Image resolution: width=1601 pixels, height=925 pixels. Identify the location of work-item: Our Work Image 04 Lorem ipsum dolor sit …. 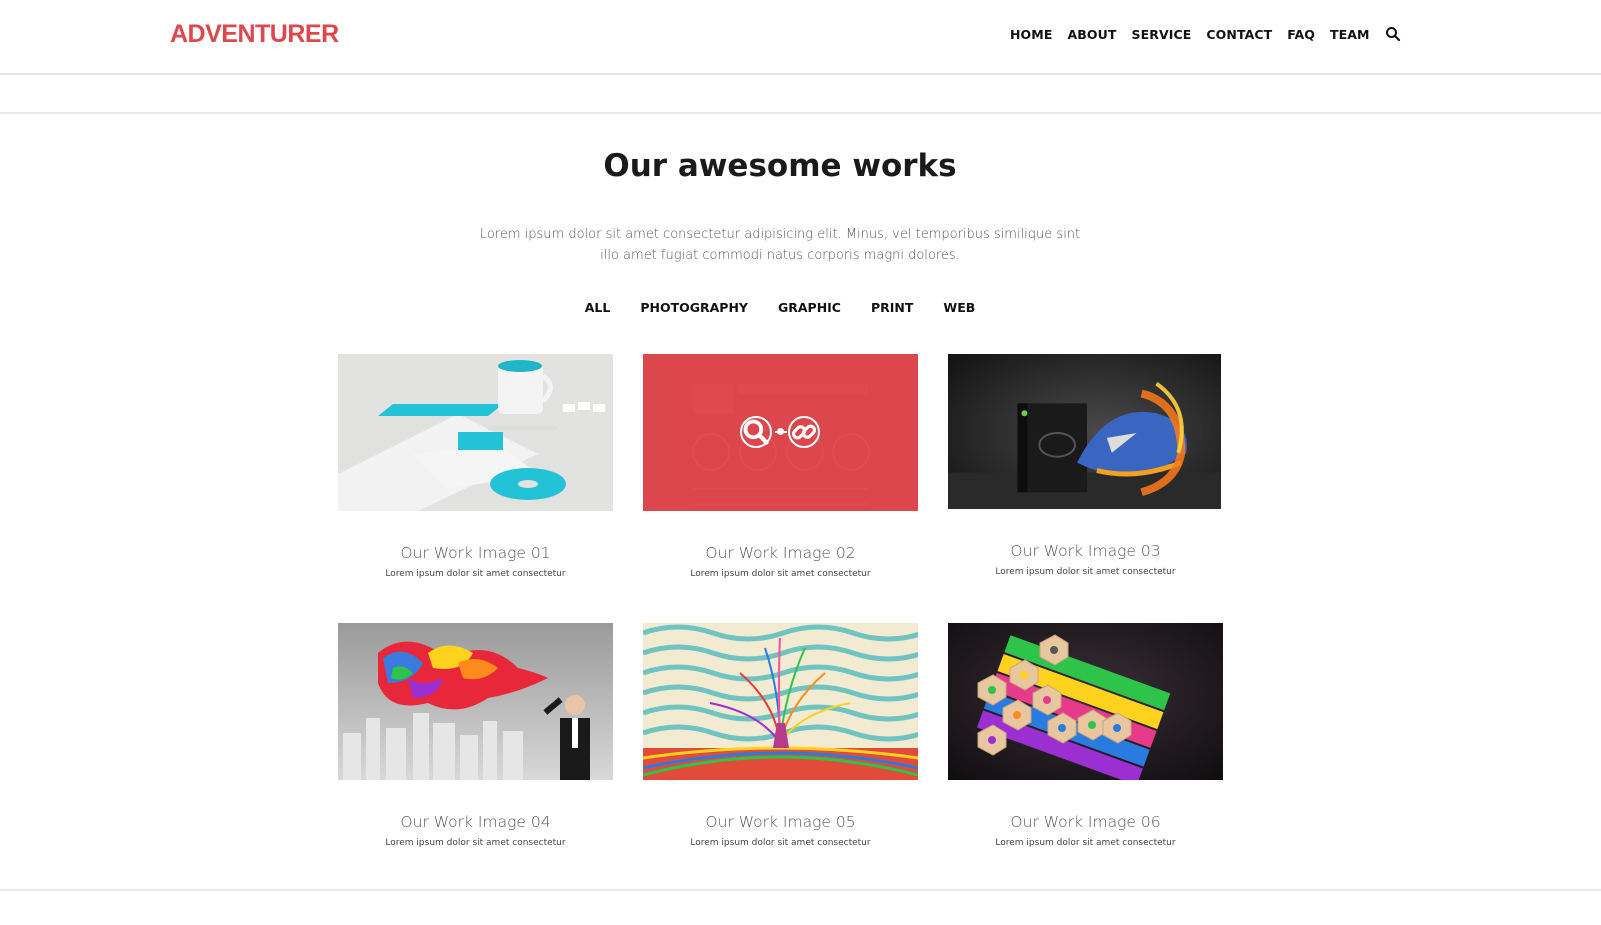
(475, 735).